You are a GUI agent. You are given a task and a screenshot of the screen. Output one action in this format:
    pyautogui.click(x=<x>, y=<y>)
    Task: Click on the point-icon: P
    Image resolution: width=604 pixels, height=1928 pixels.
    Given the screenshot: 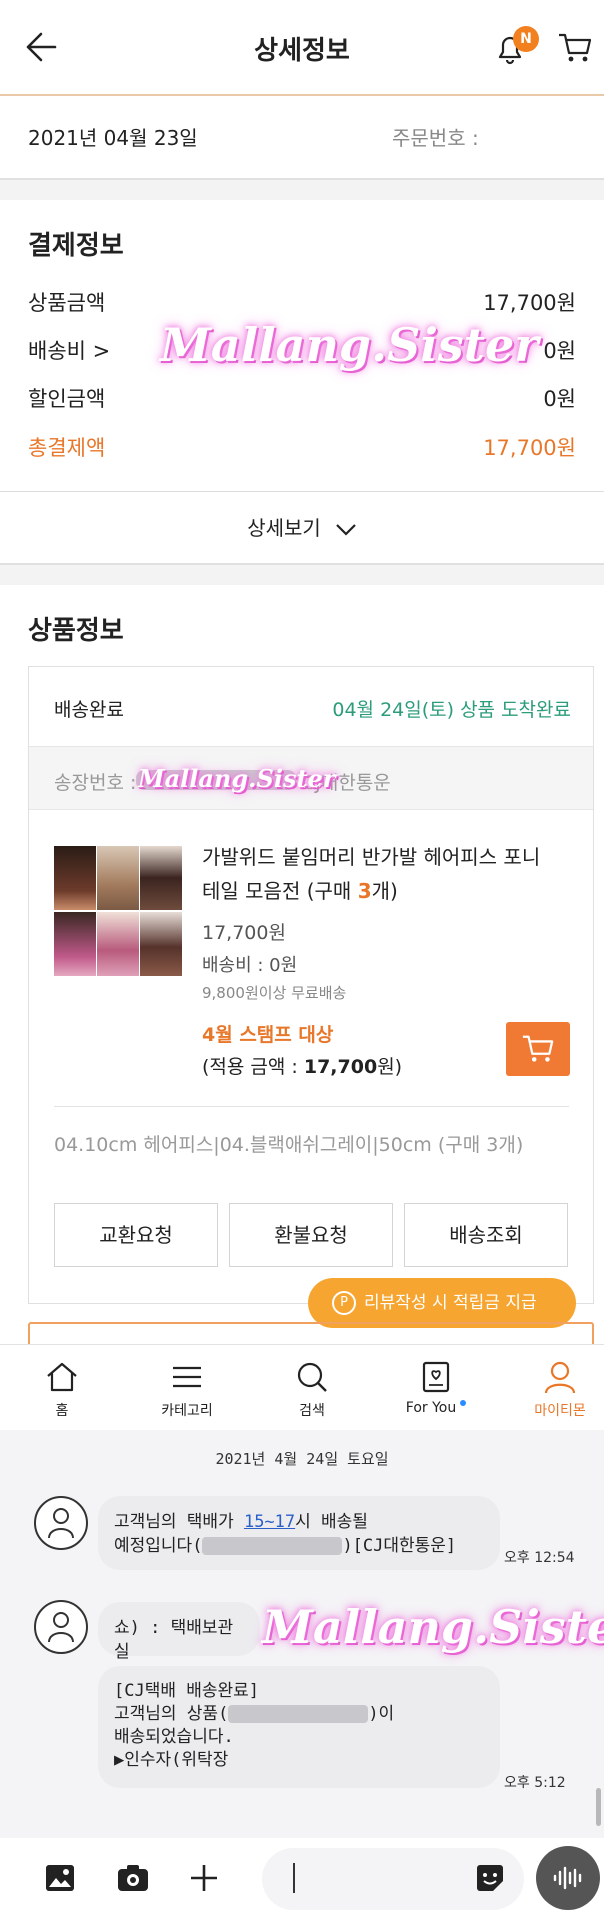 What is the action you would take?
    pyautogui.click(x=344, y=1303)
    